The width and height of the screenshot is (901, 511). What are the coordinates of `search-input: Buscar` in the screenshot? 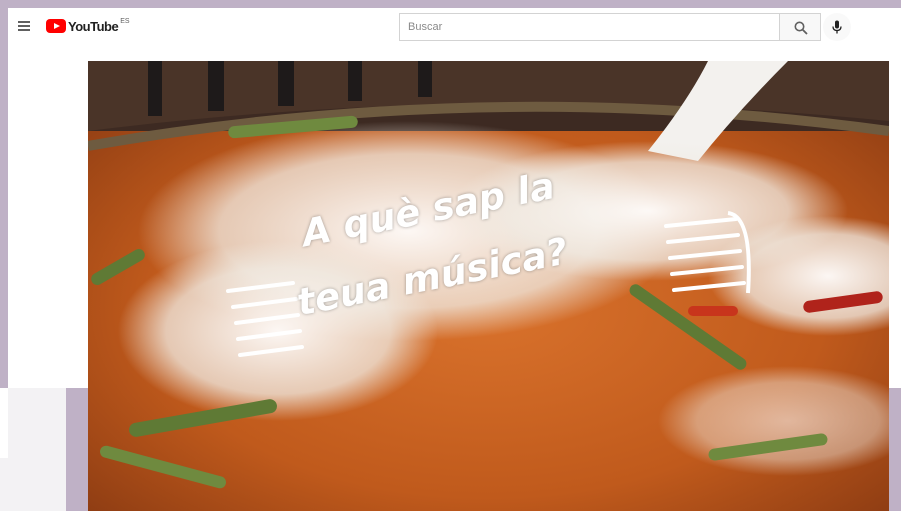 It's located at (589, 27).